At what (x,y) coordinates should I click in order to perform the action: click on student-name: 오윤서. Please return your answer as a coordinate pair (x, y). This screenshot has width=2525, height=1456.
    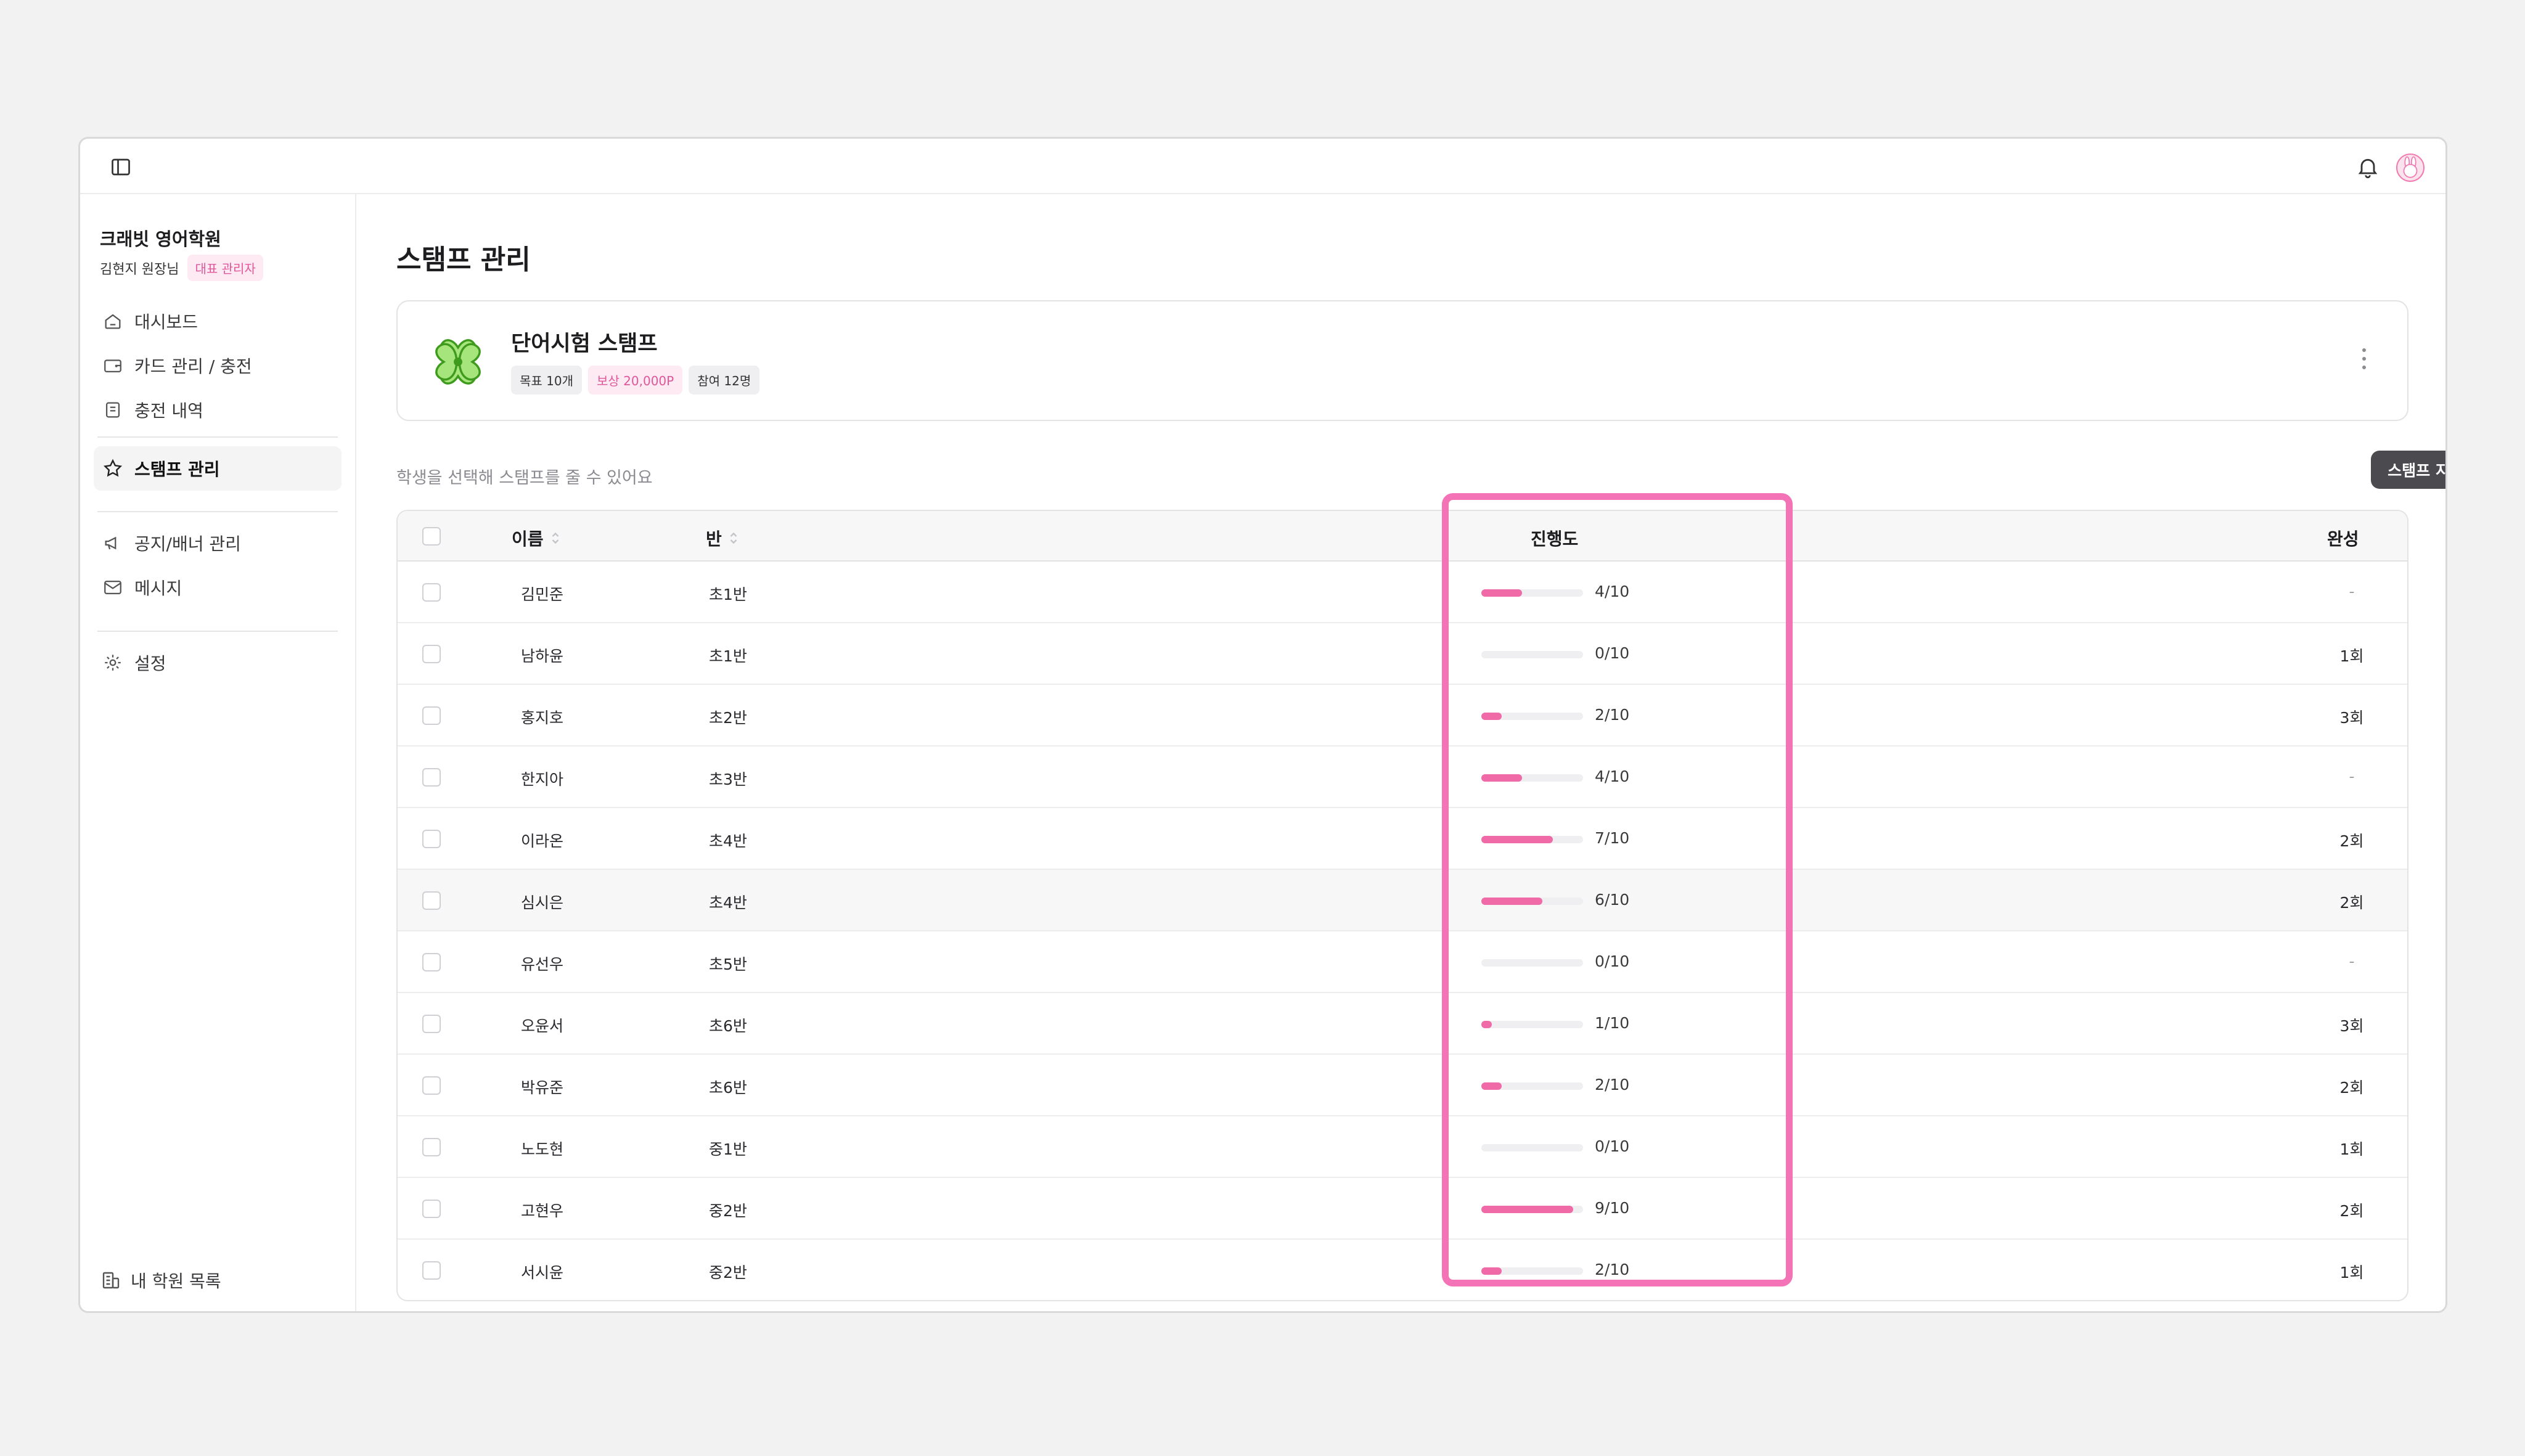
    Looking at the image, I should click on (543, 1026).